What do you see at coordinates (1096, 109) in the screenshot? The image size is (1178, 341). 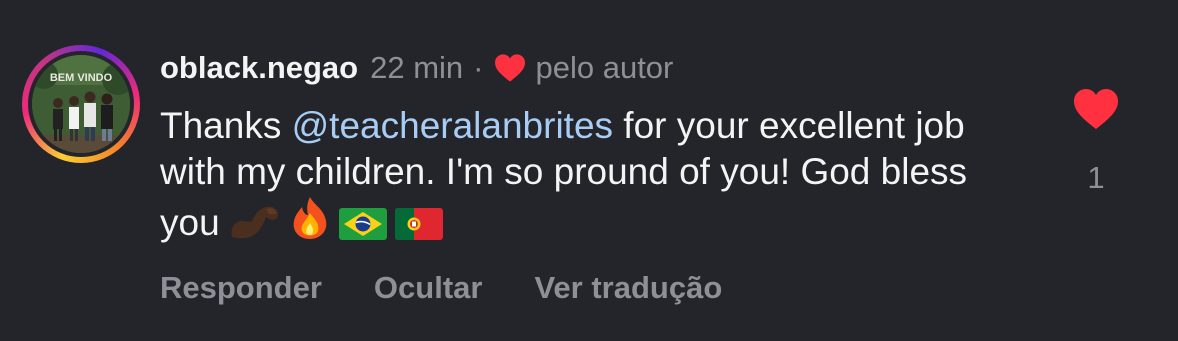 I see `like-heart-icon` at bounding box center [1096, 109].